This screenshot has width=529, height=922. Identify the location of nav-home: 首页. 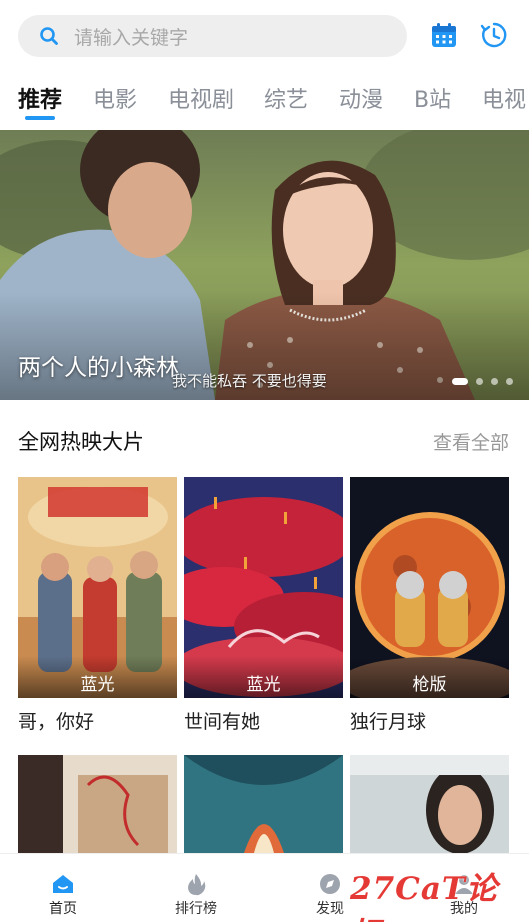
(63, 888).